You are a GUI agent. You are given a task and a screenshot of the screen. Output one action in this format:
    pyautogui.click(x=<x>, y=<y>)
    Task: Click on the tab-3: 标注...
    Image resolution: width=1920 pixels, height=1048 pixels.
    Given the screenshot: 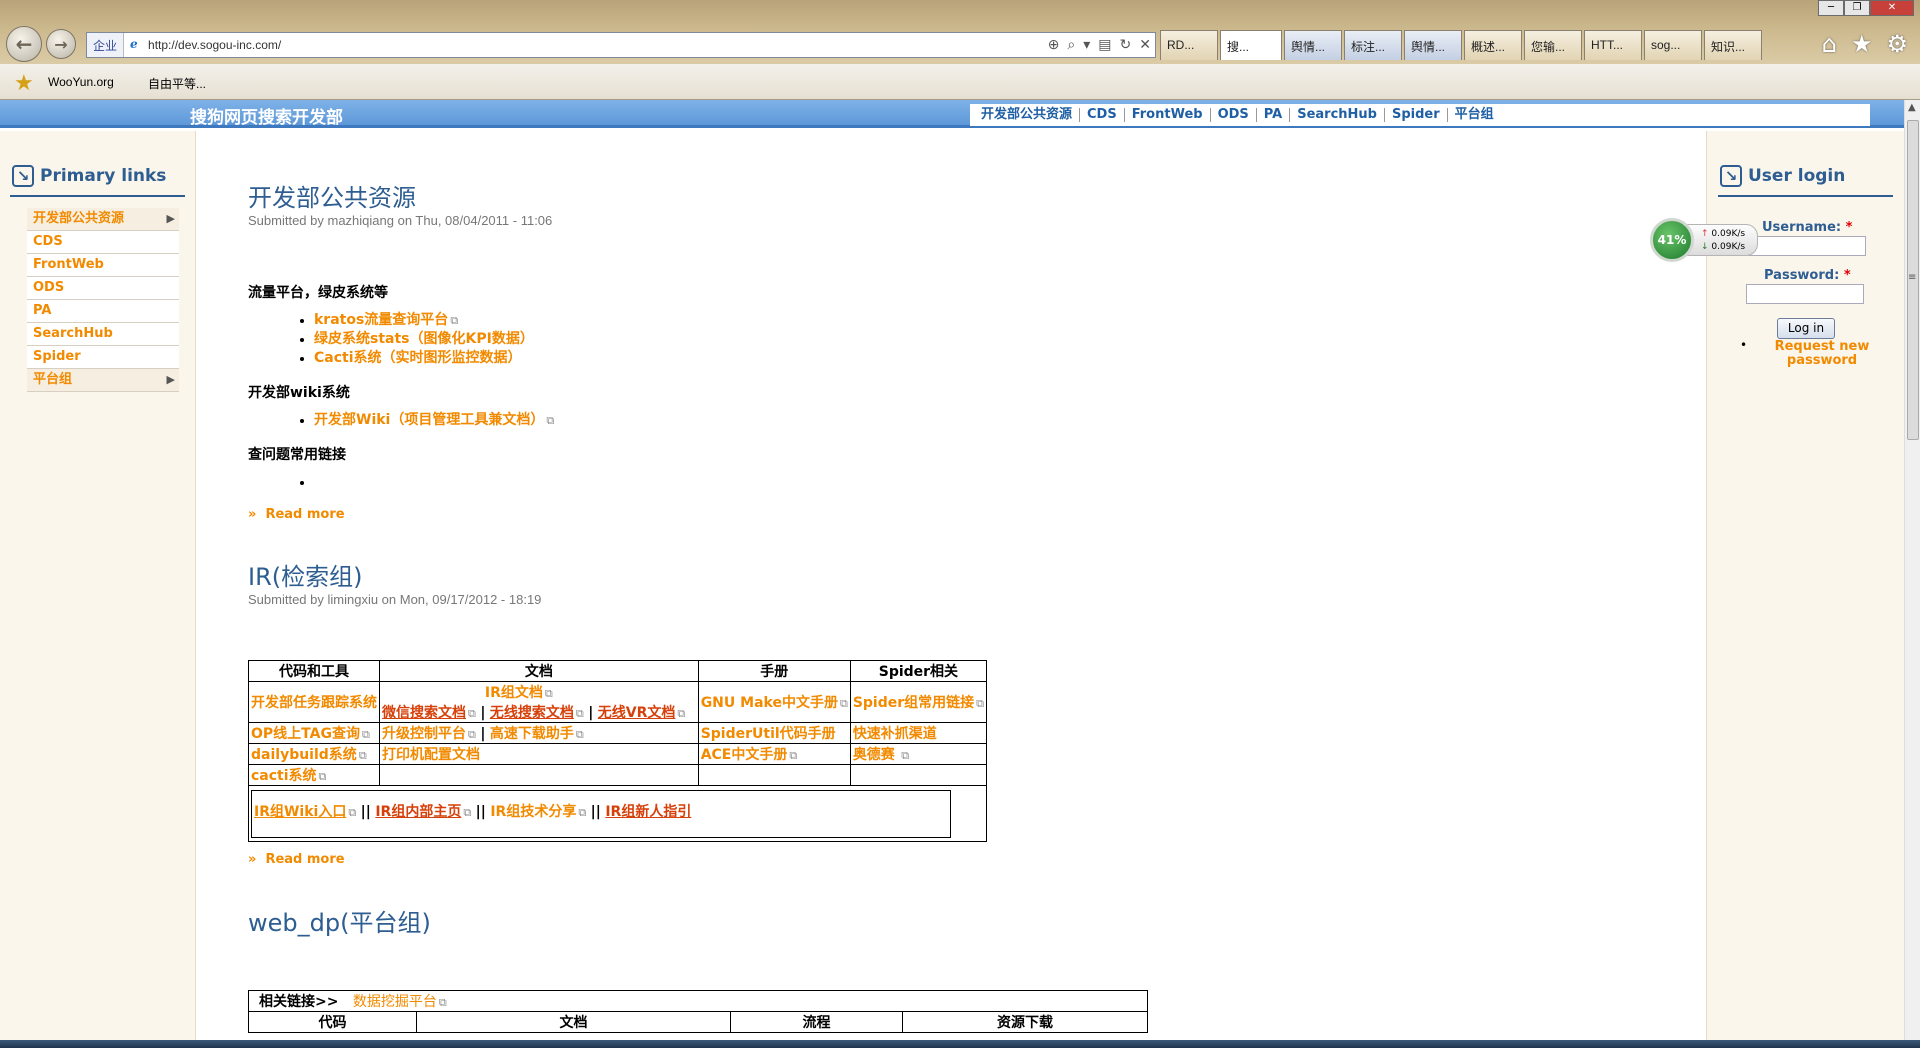 What is the action you would take?
    pyautogui.click(x=1373, y=45)
    